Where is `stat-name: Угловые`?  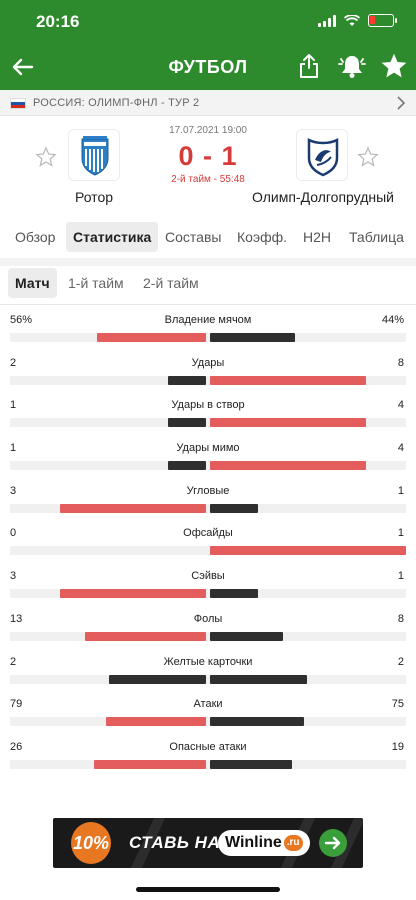
stat-name: Угловые is located at coordinates (208, 490).